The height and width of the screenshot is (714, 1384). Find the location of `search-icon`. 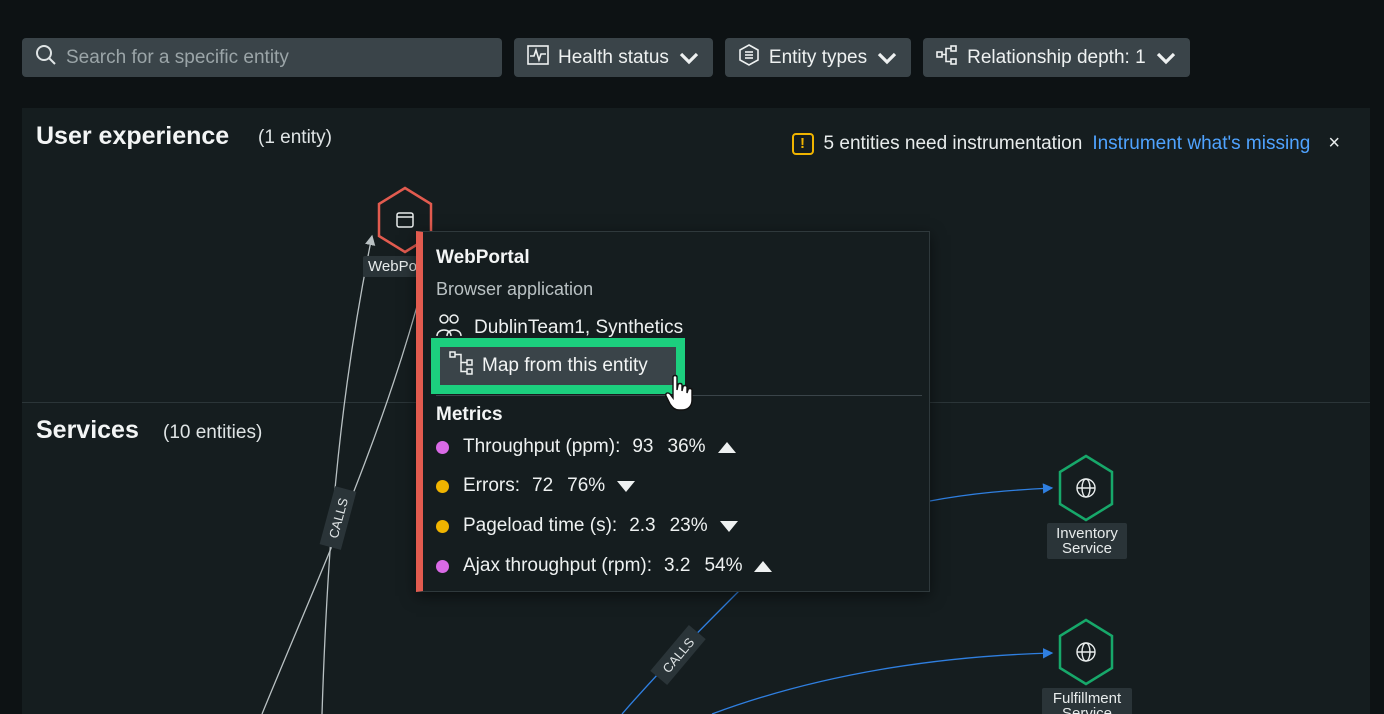

search-icon is located at coordinates (46, 57).